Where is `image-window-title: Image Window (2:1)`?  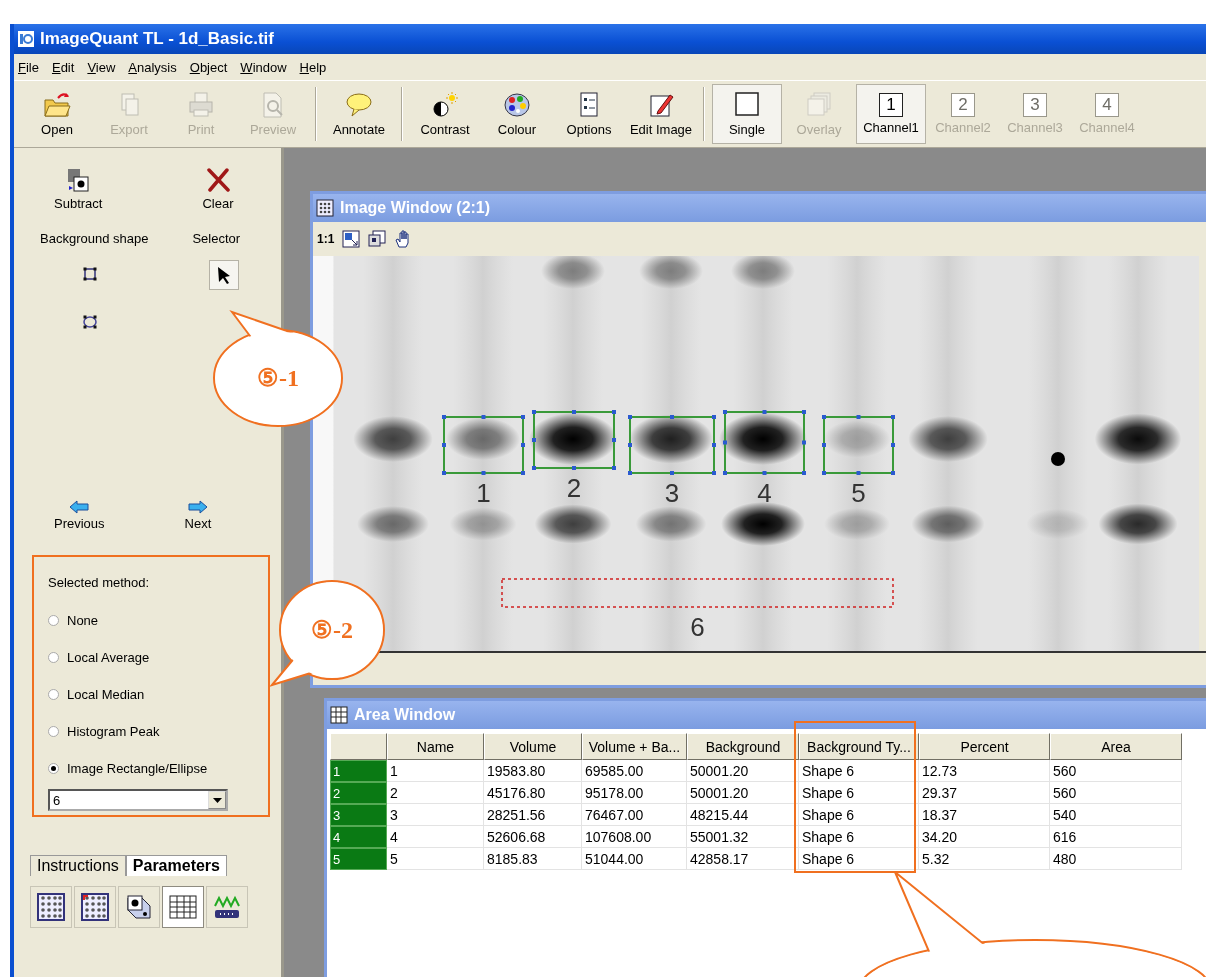
image-window-title: Image Window (2:1) is located at coordinates (415, 208).